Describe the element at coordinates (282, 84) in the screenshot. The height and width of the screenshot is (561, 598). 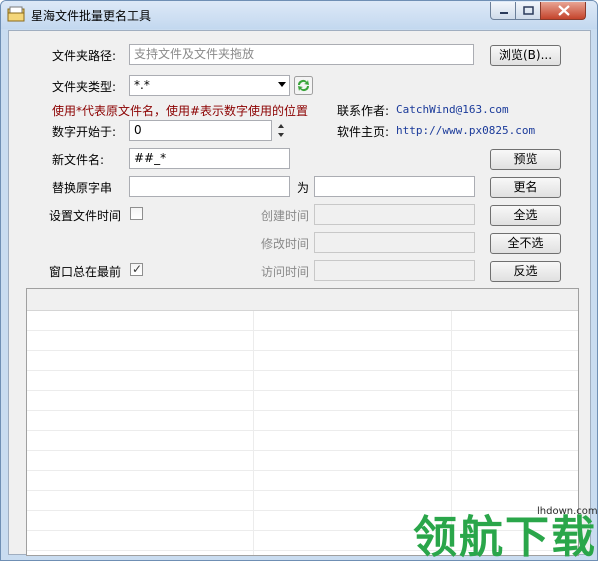
I see `chevron-down-icon` at that location.